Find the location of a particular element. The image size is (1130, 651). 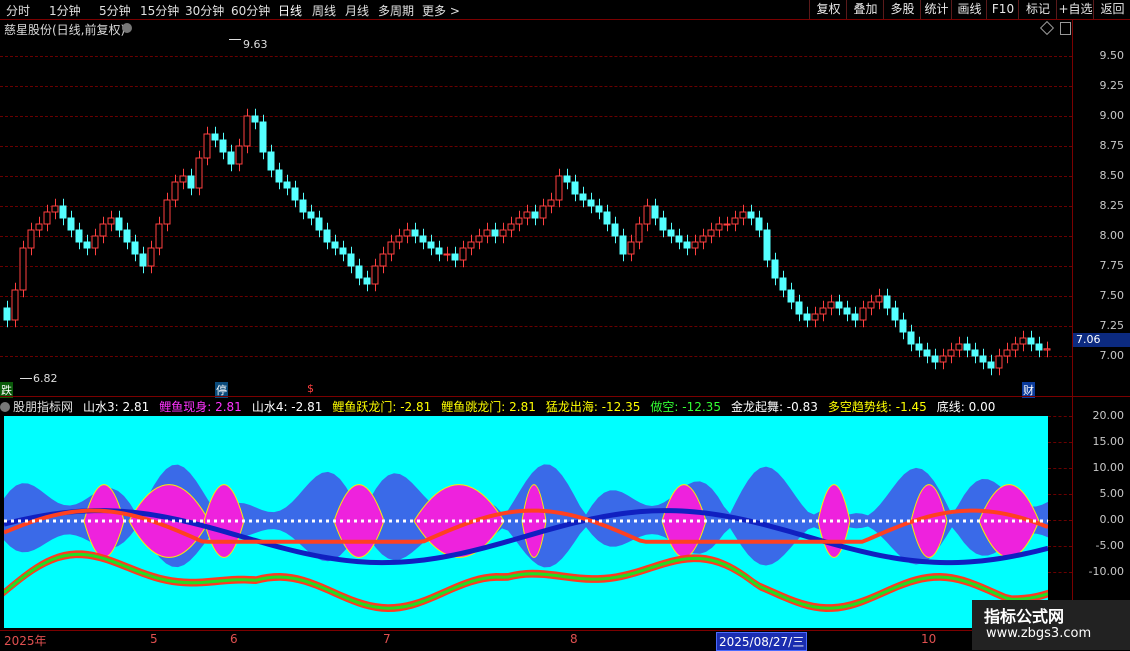

tab-weekly: 周线 is located at coordinates (324, 10).